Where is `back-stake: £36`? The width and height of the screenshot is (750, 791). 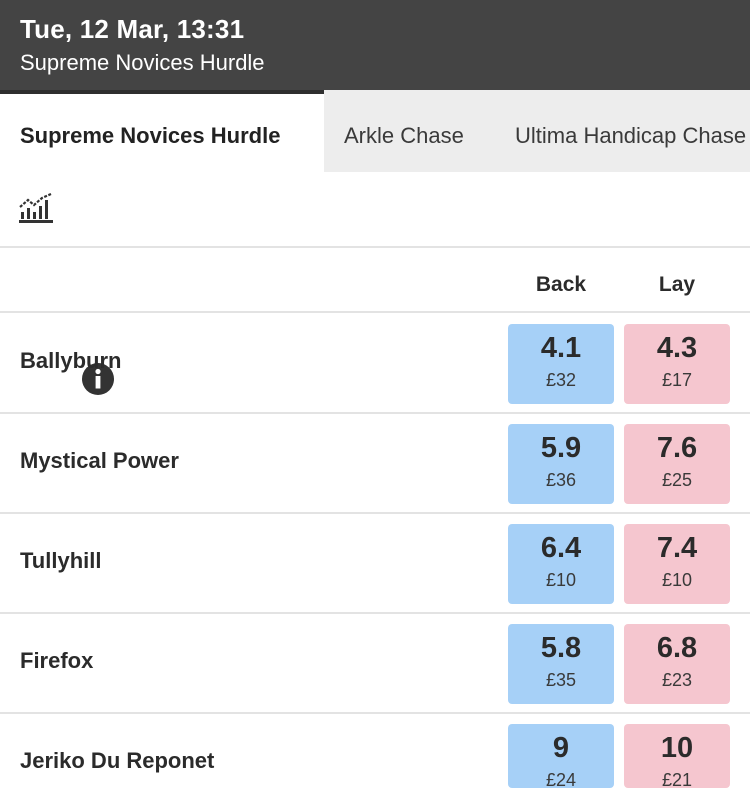
back-stake: £36 is located at coordinates (561, 480).